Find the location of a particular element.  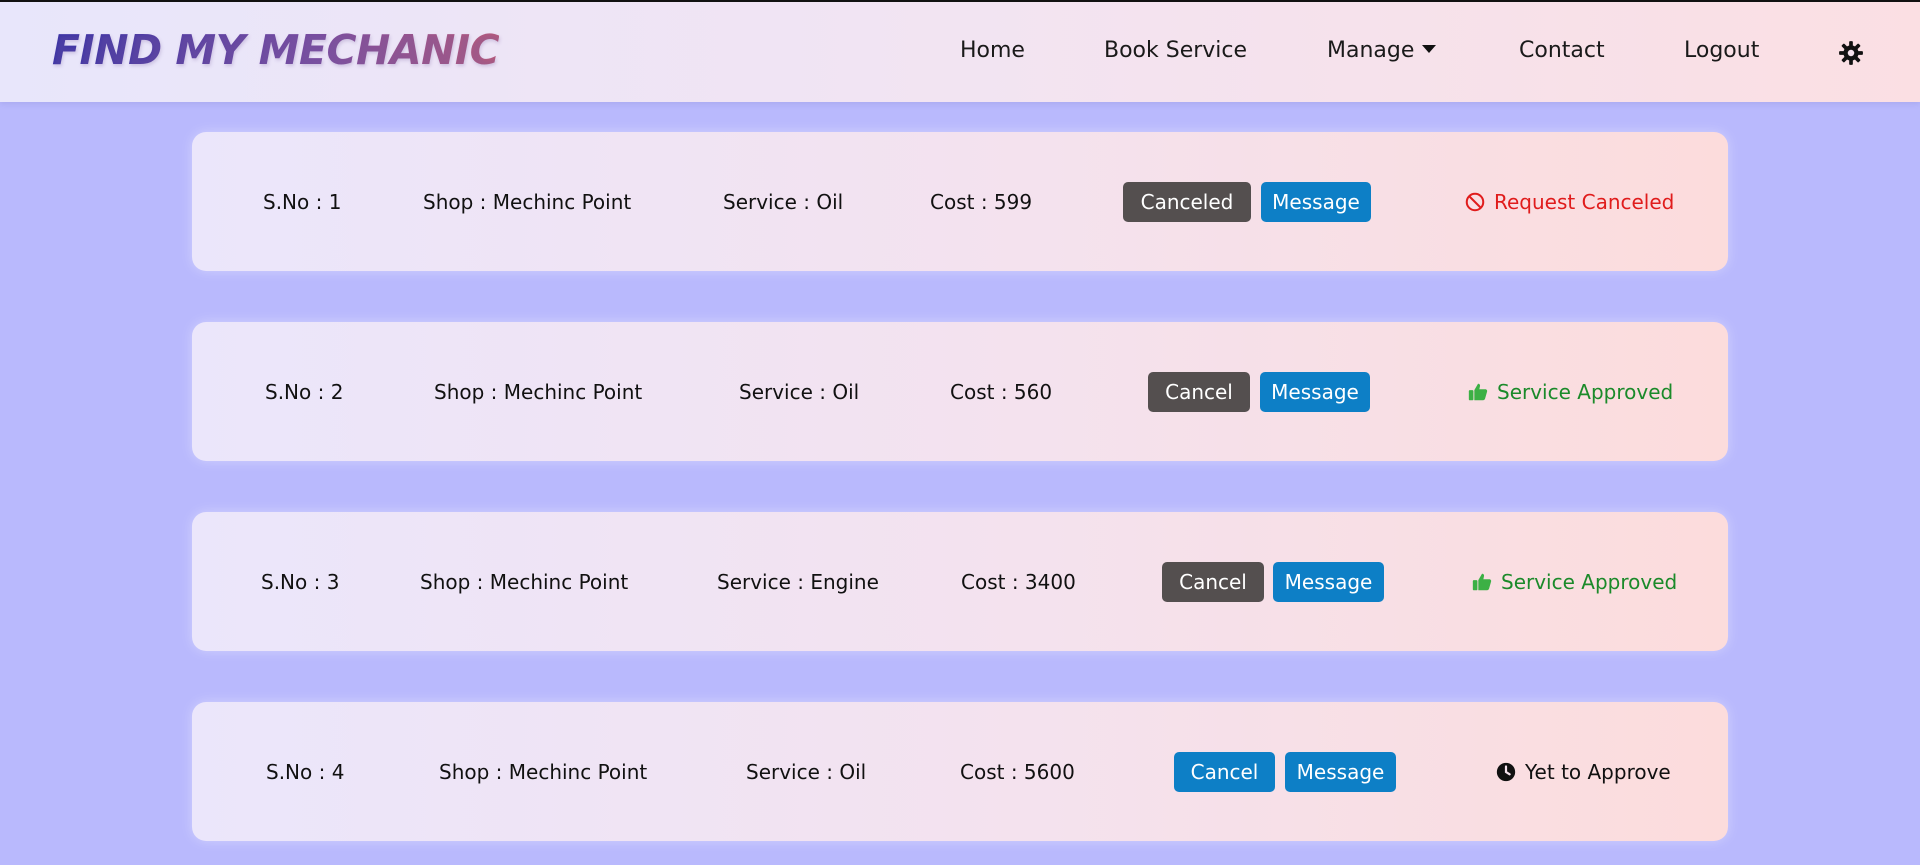

gear-icon is located at coordinates (1851, 53).